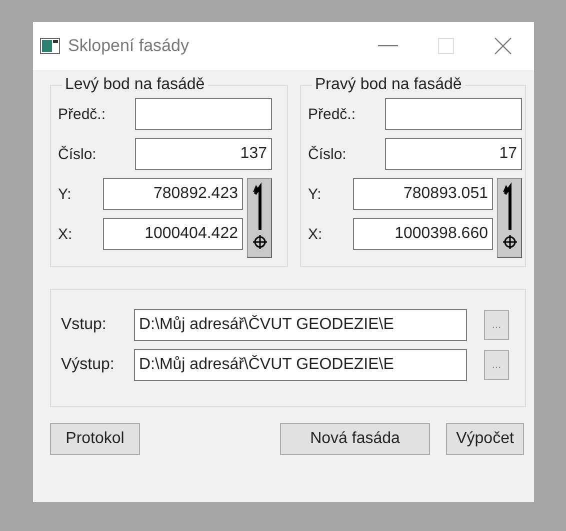 The height and width of the screenshot is (531, 566). I want to click on input-field: 780892.423, so click(173, 194).